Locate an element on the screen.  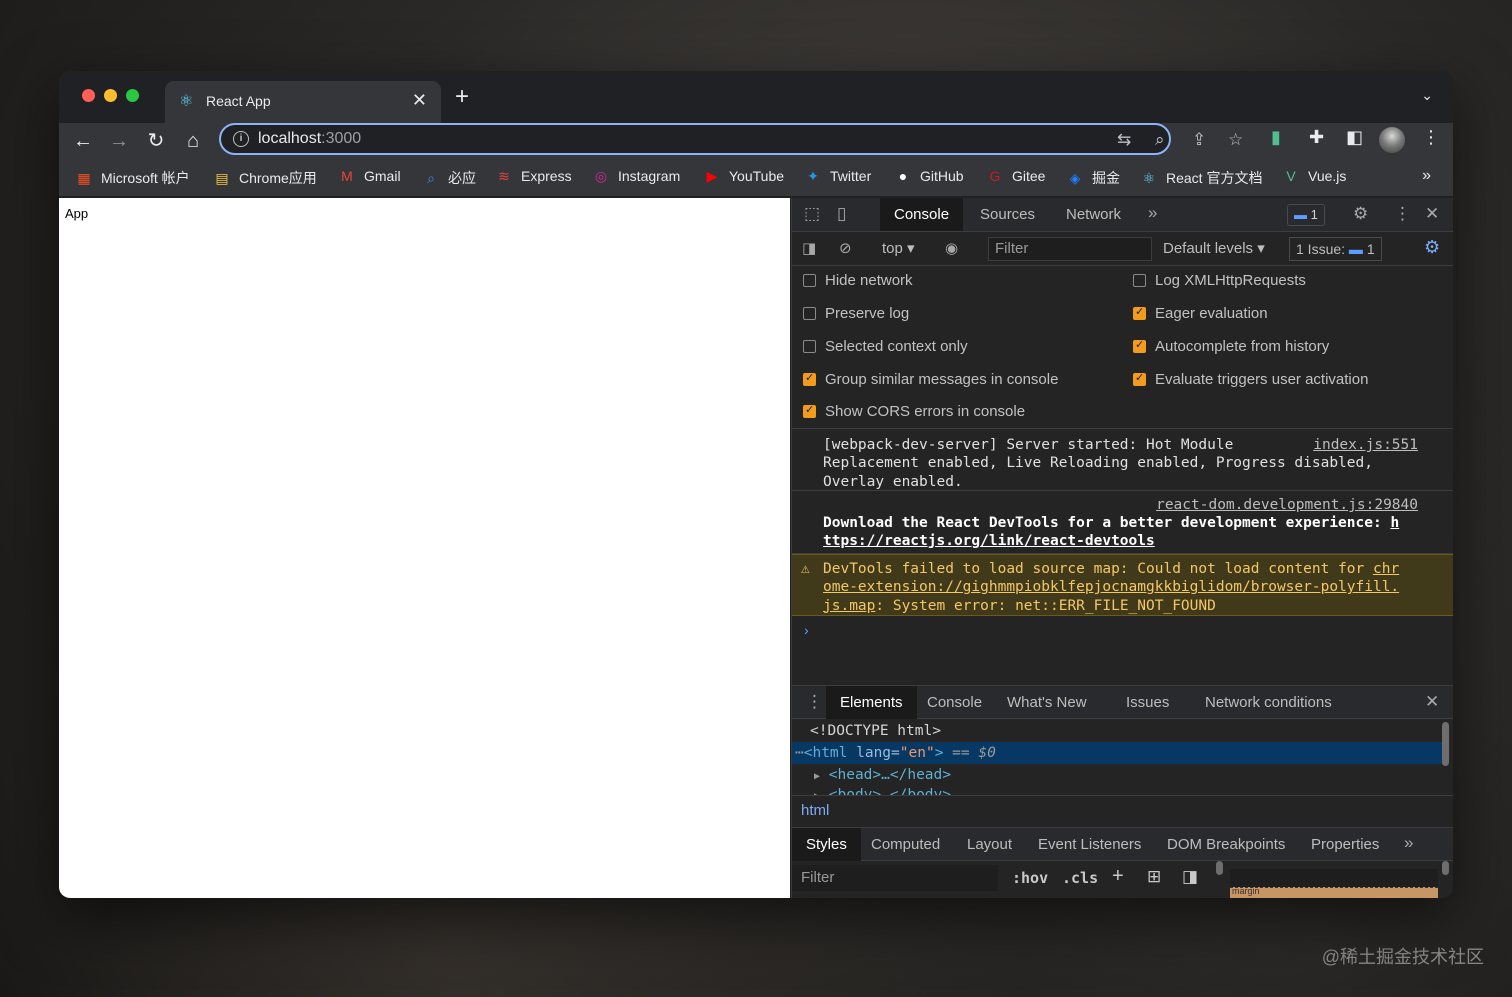
side-panel-icon: ◧ is located at coordinates (1354, 137).